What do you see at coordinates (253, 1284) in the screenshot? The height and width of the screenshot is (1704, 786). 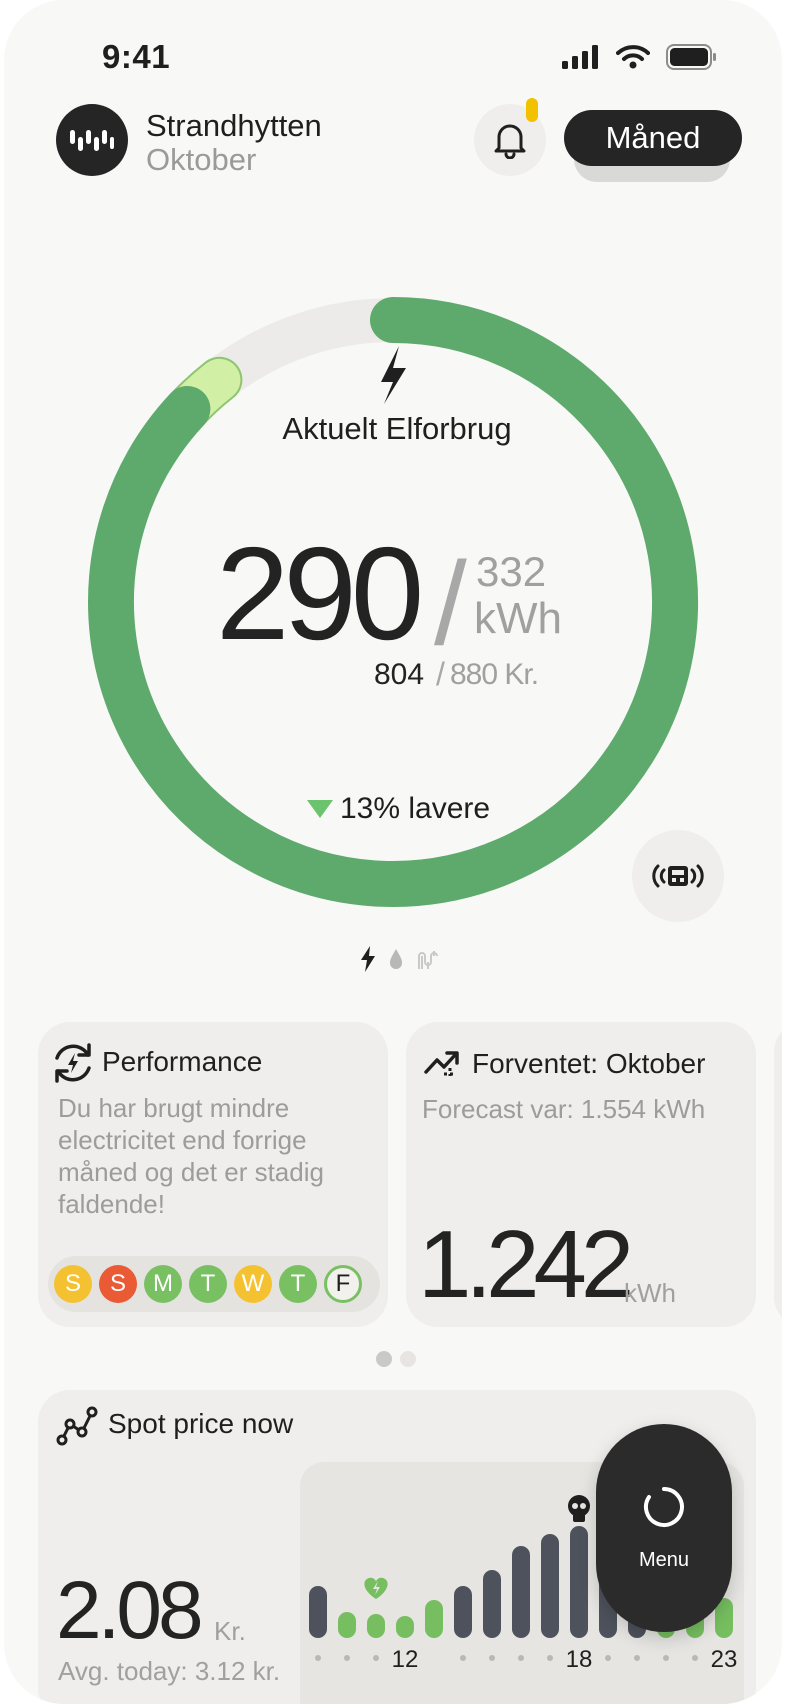 I see `day-badge: W` at bounding box center [253, 1284].